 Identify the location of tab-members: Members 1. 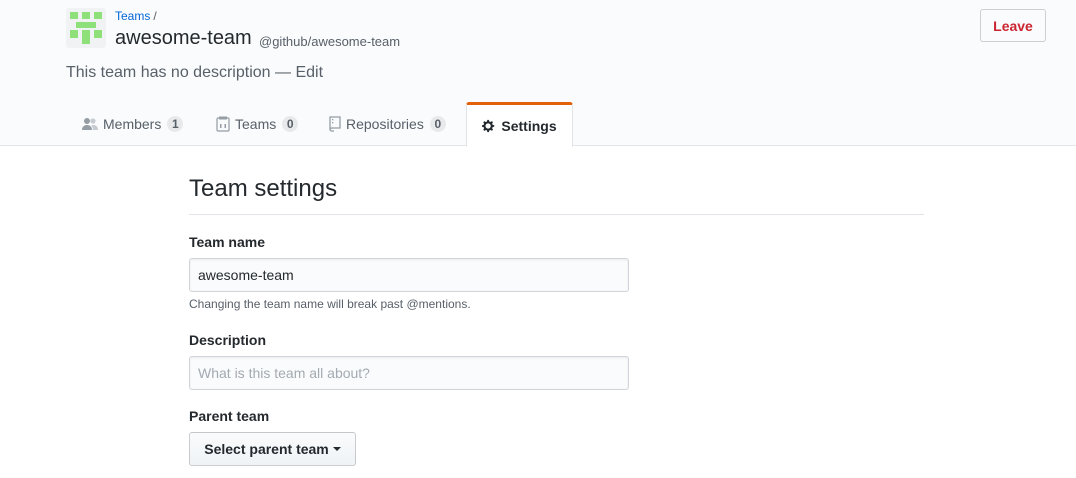
(133, 124).